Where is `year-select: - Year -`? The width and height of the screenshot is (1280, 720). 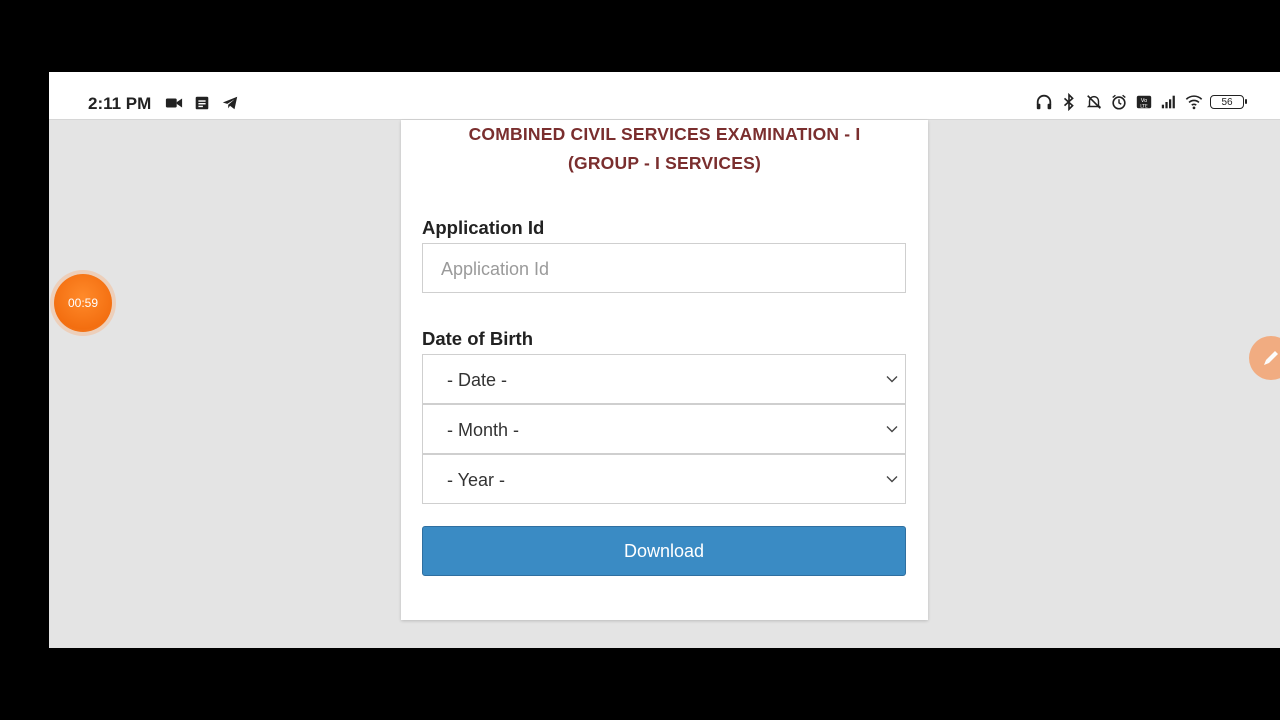 year-select: - Year - is located at coordinates (664, 479).